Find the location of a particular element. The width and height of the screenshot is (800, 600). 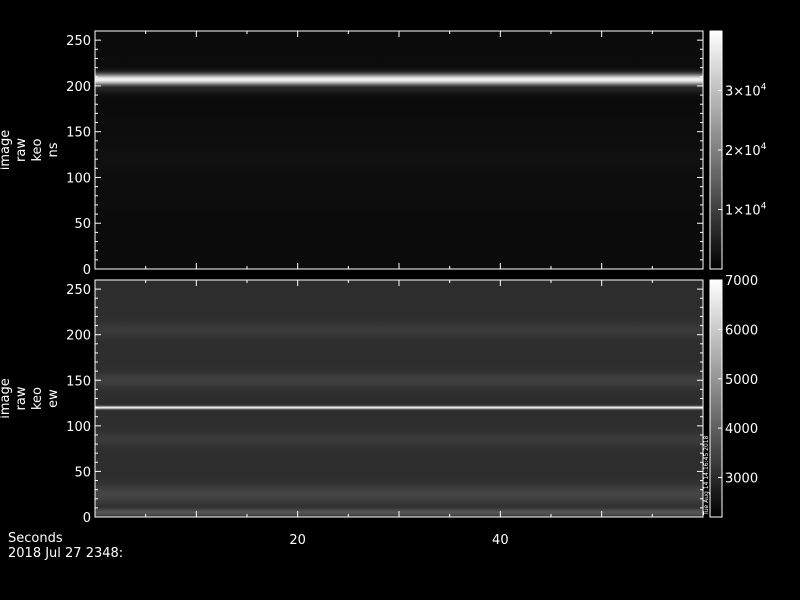

colorbar-tick-label: 1×104 is located at coordinates (746, 210).